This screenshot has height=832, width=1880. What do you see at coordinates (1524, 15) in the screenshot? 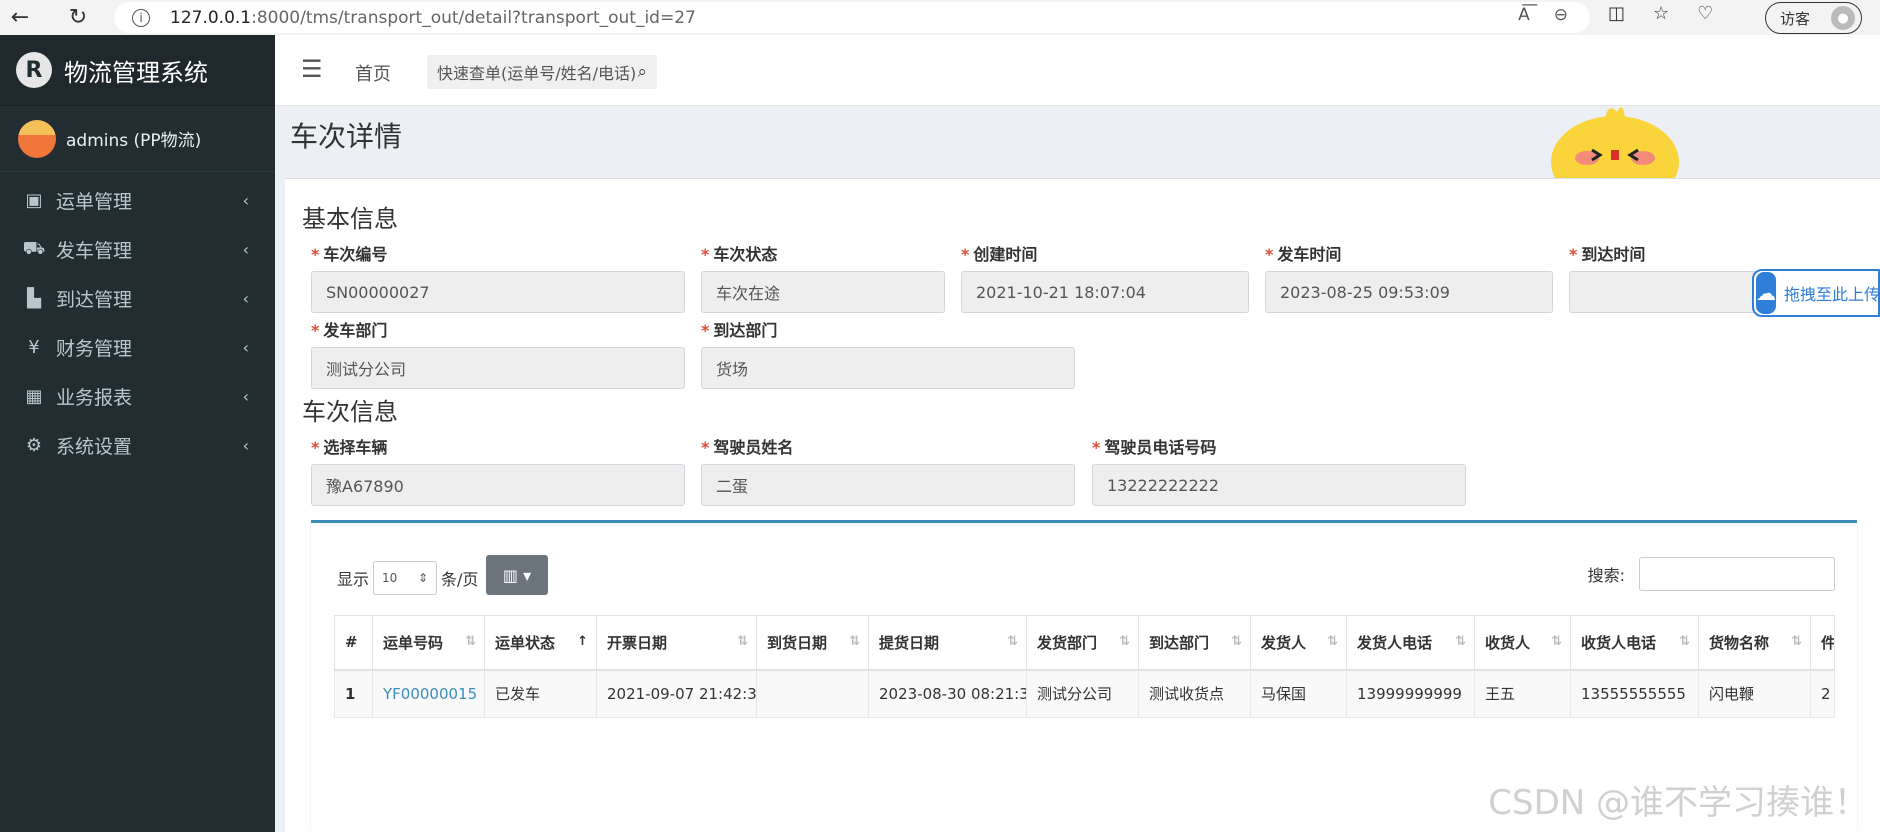
I see `read-aloud-icon: A͞` at bounding box center [1524, 15].